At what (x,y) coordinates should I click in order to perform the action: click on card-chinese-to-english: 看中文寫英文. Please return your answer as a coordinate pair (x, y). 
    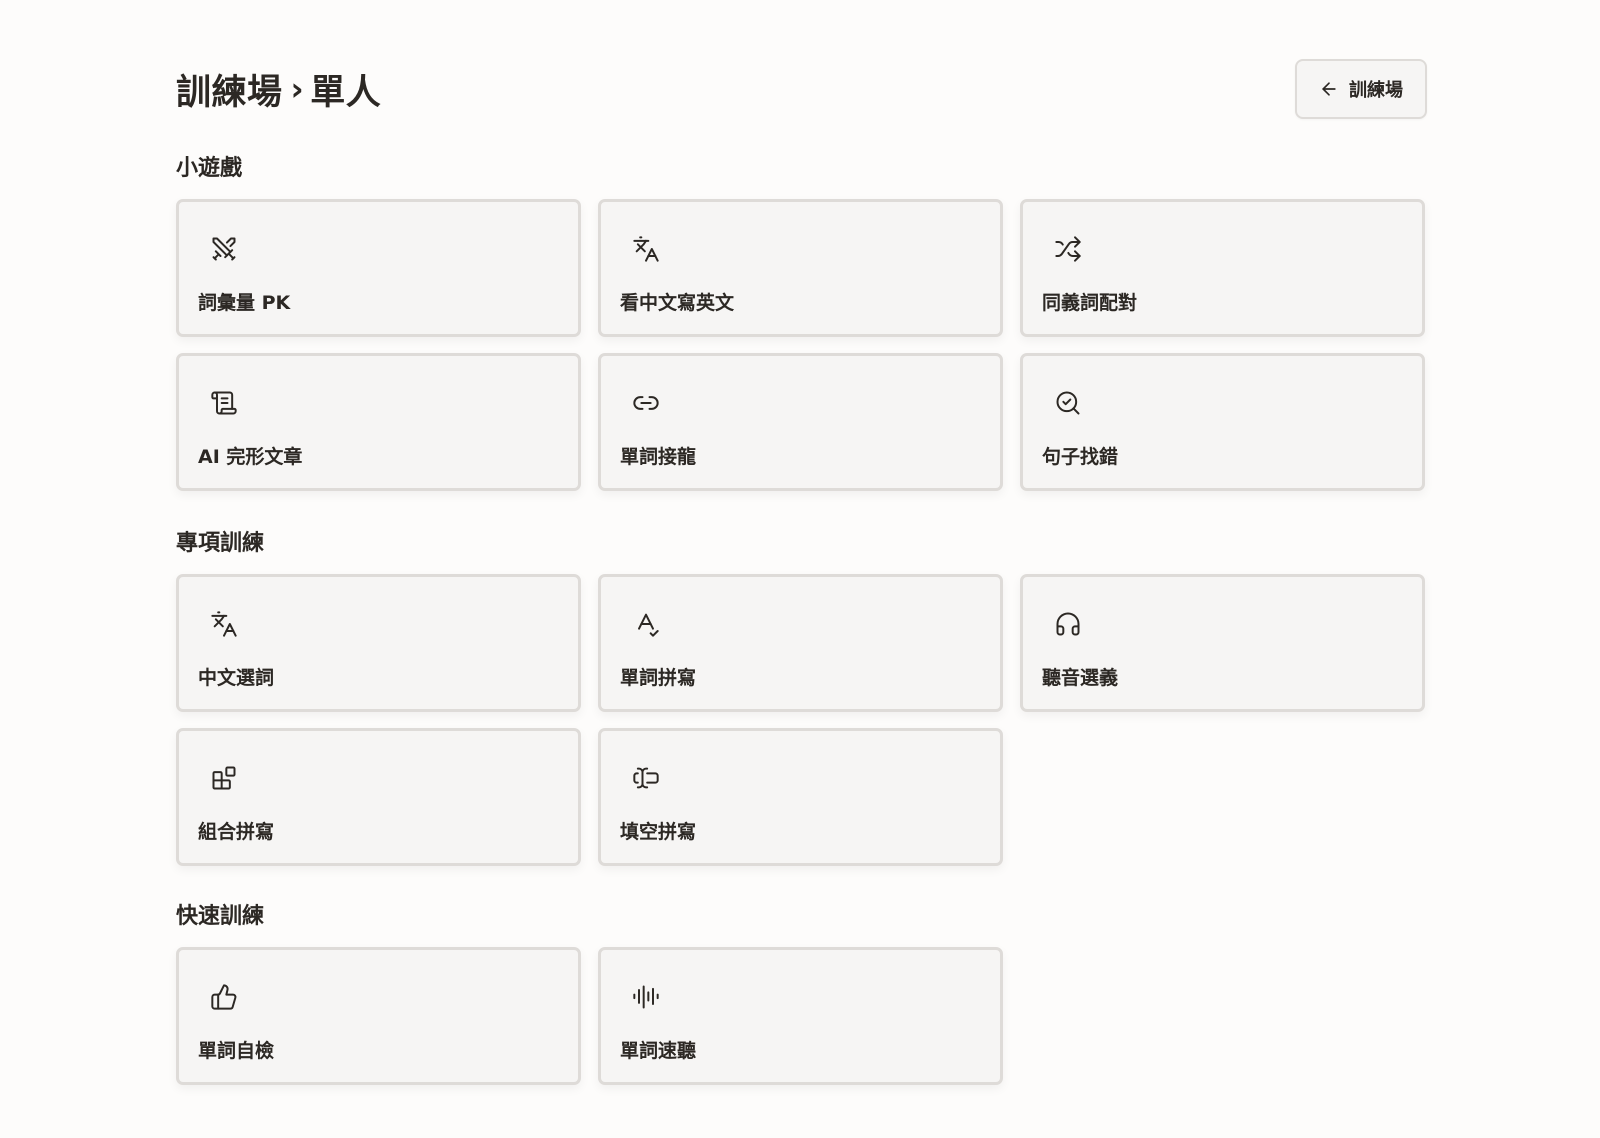
    Looking at the image, I should click on (800, 268).